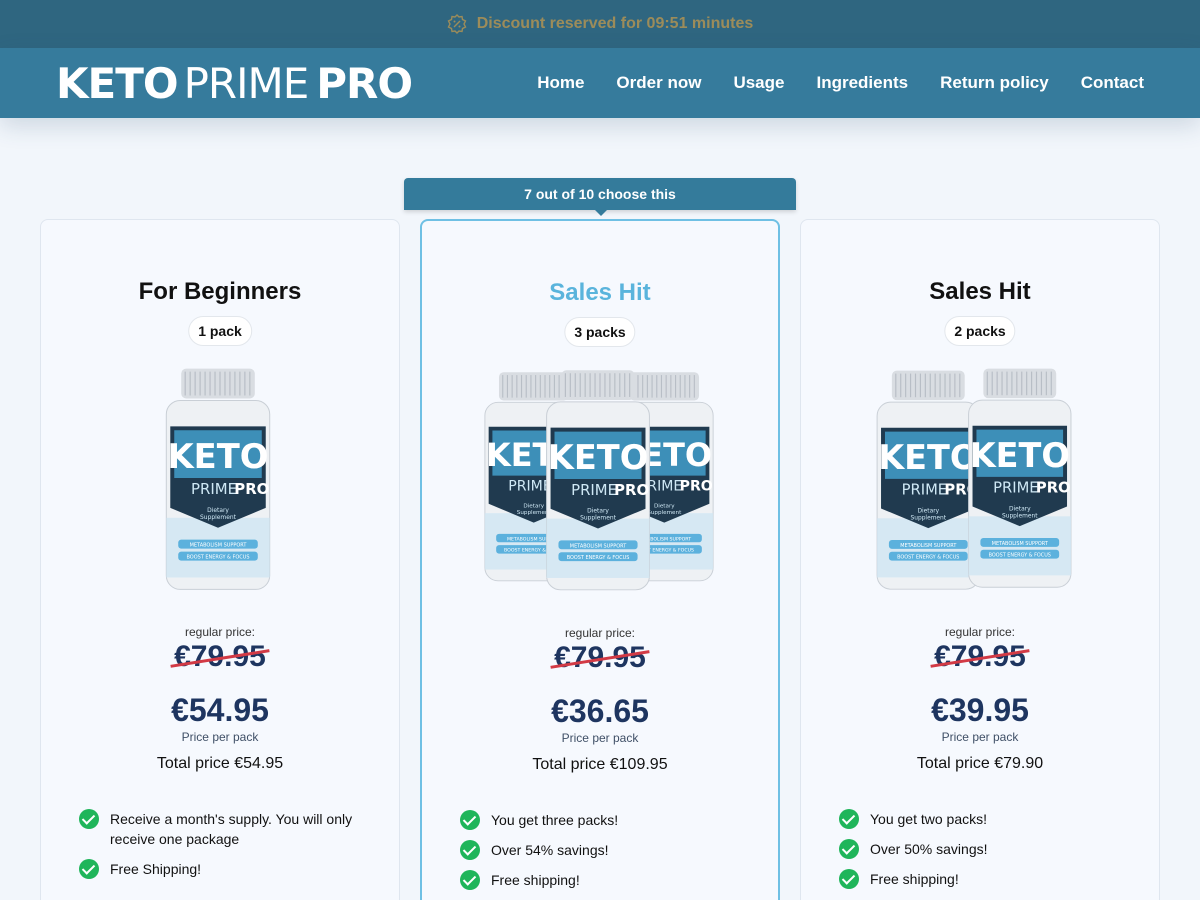 The height and width of the screenshot is (900, 1200). I want to click on feature-item: Over 50% savings!, so click(984, 849).